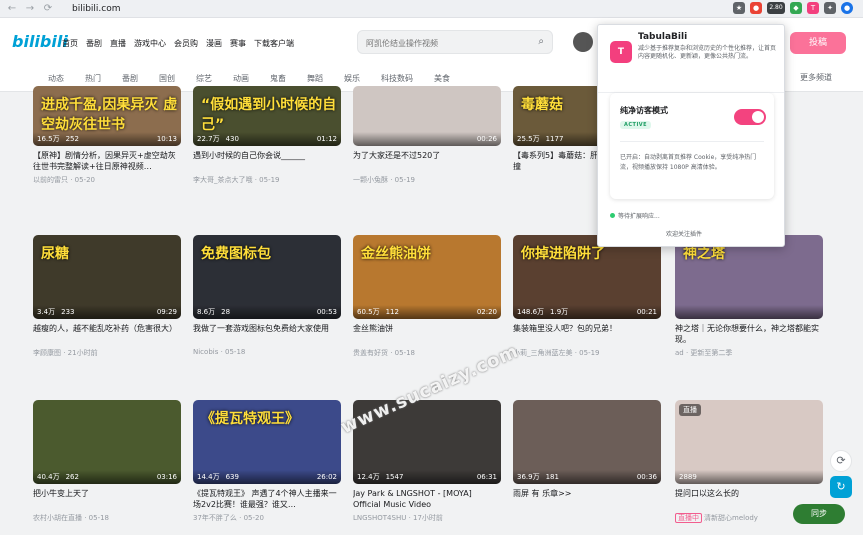  Describe the element at coordinates (813, 8) in the screenshot. I see `tabulabili-extension-icon: T` at that location.